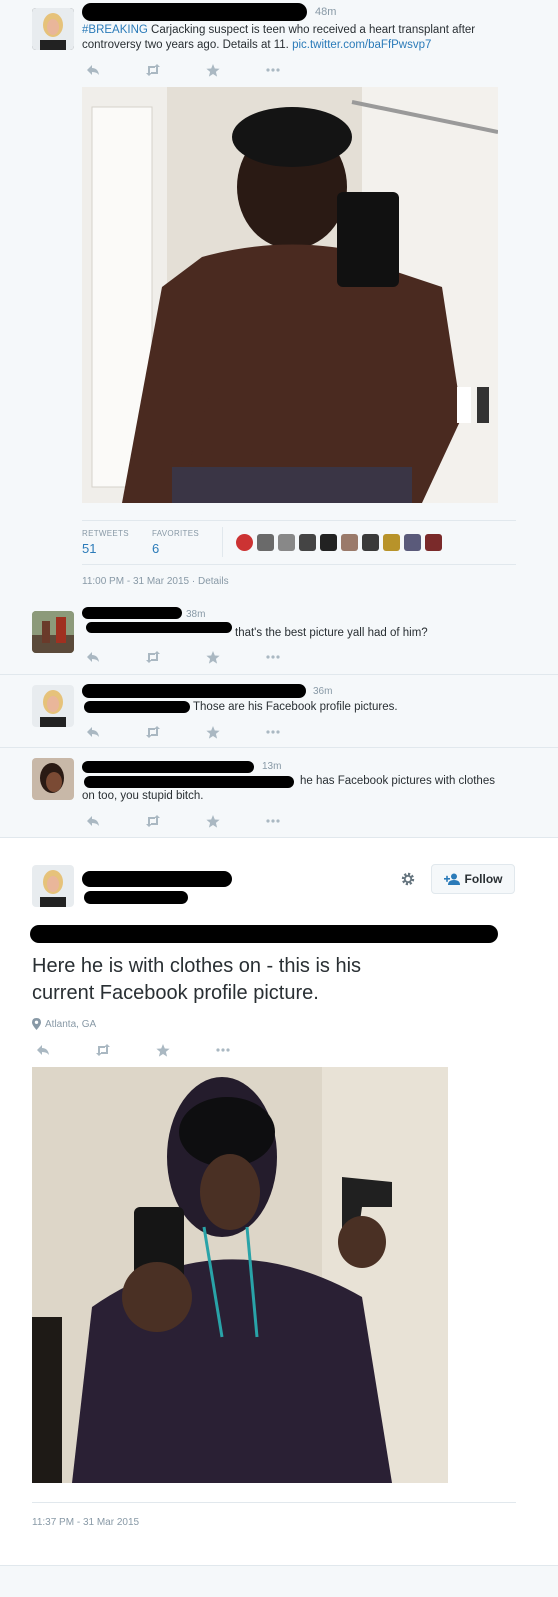 This screenshot has height=1597, width=558. I want to click on favorites-stat: FAVORITES 6, so click(175, 542).